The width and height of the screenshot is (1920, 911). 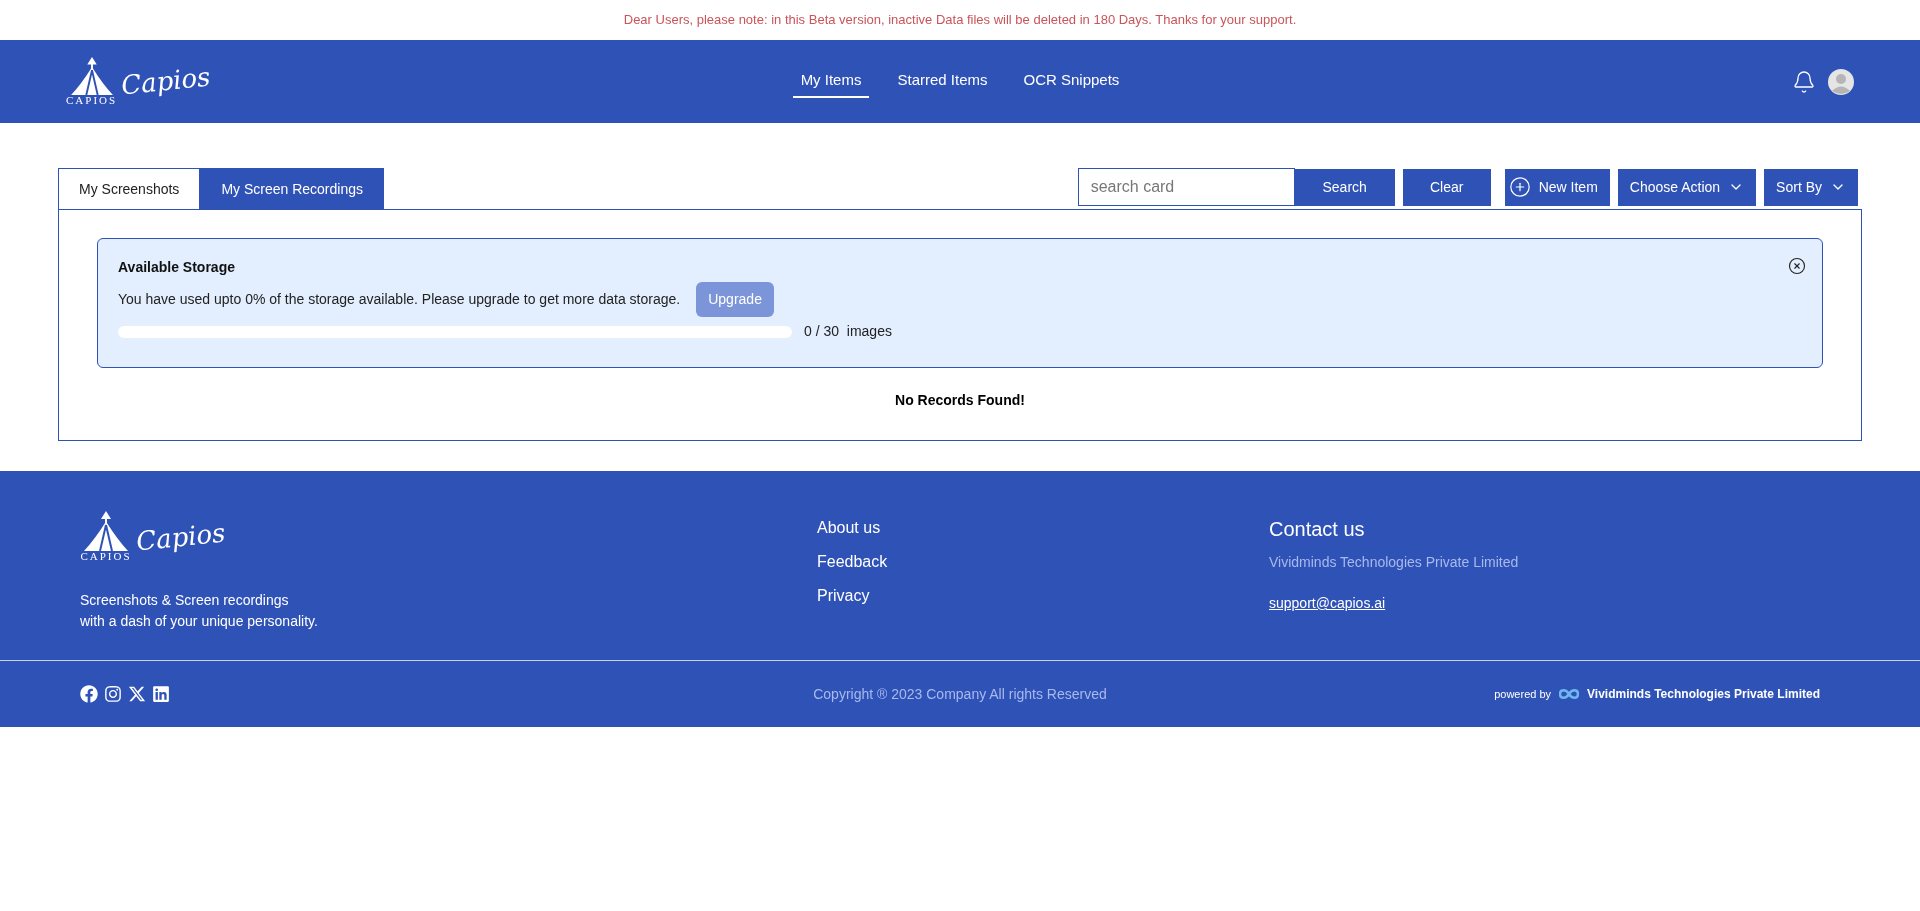 I want to click on powered-by-company: Vividminds Technologies Private Limited, so click(x=1703, y=694).